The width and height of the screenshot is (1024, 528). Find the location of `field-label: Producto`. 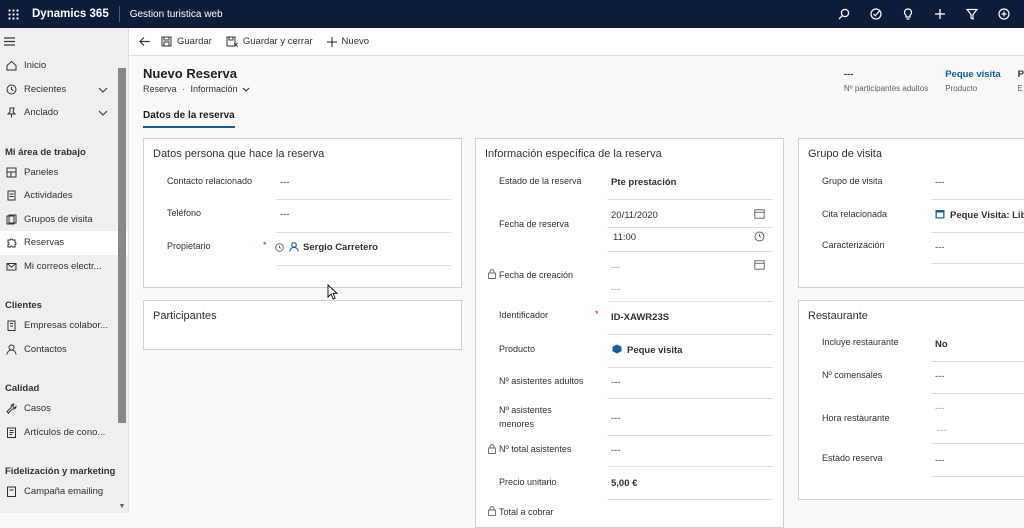

field-label: Producto is located at coordinates (517, 349).